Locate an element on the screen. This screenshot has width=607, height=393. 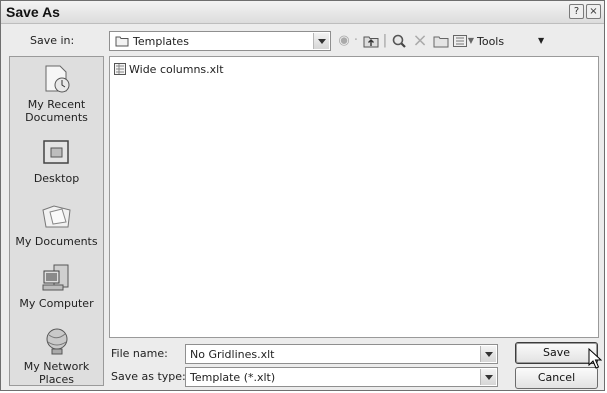
up-one-level-icon is located at coordinates (371, 41).